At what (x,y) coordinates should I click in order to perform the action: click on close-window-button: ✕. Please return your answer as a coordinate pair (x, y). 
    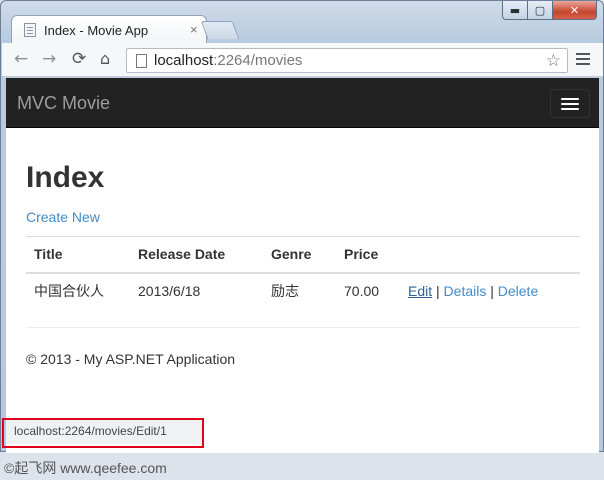
    Looking at the image, I should click on (575, 10).